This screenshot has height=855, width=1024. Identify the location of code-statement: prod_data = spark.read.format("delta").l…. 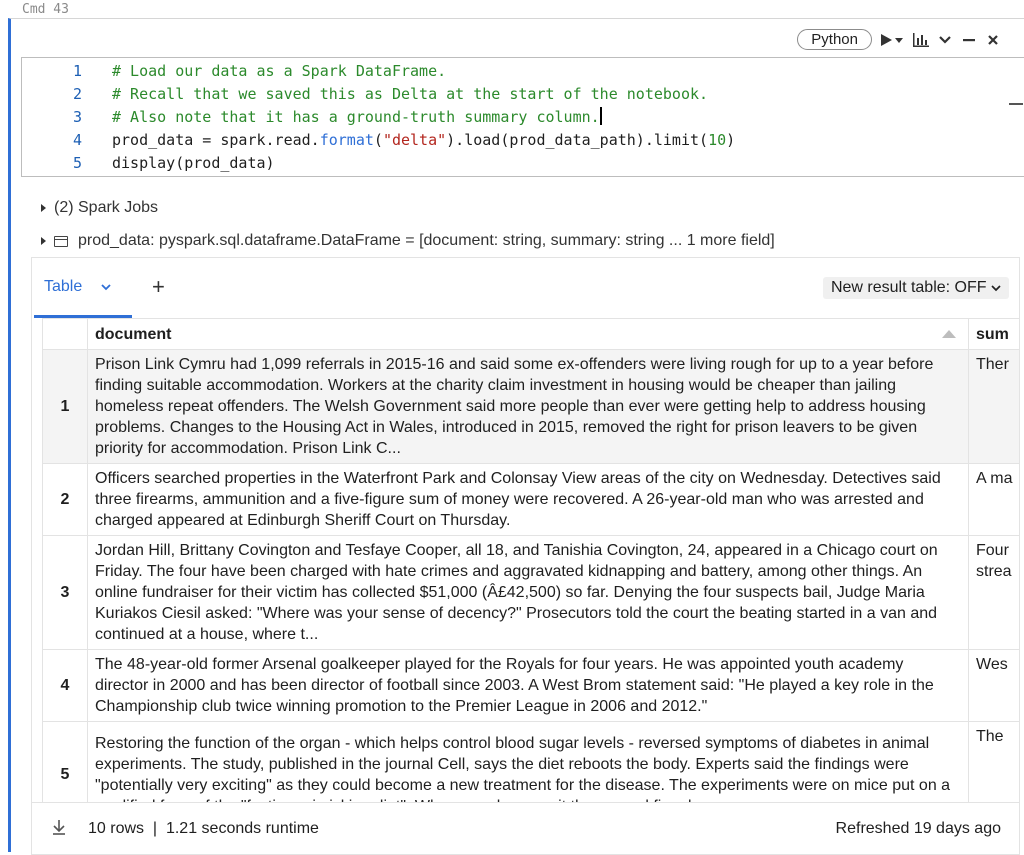
(423, 140).